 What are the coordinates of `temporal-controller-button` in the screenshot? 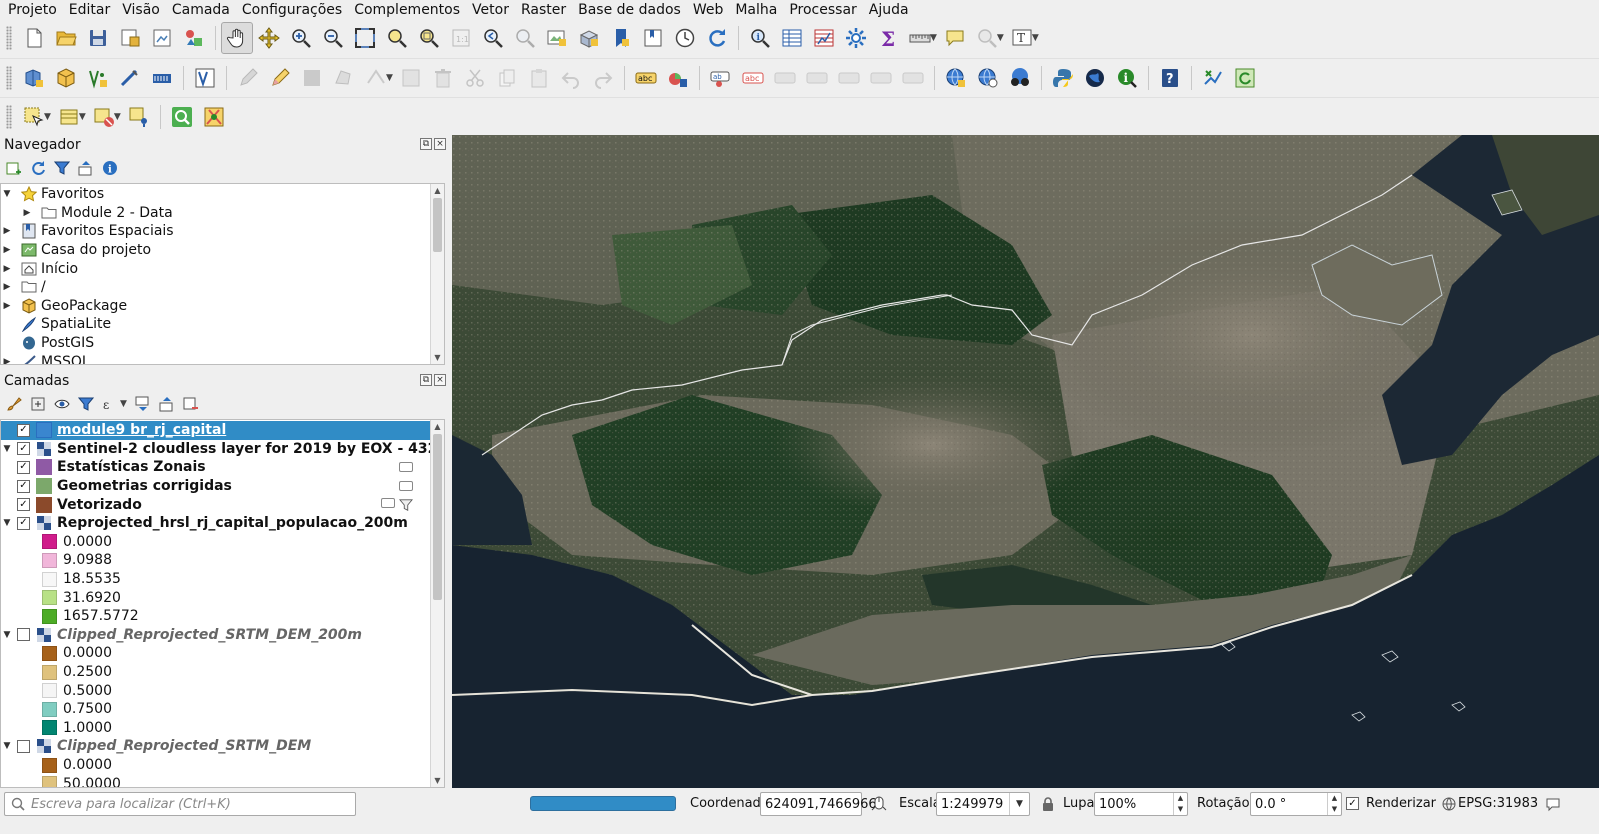 It's located at (685, 38).